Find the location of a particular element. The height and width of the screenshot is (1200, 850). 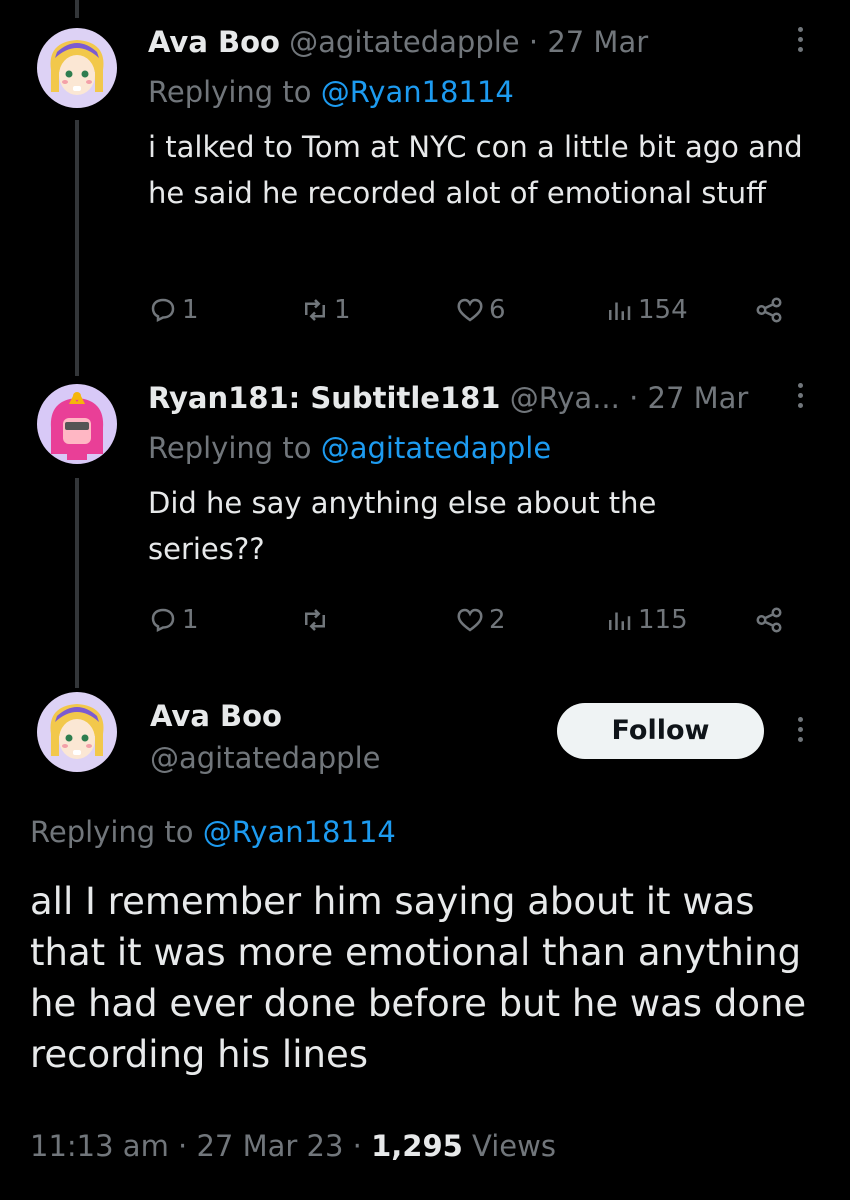

reply2-views-button: 115 is located at coordinates (646, 620).